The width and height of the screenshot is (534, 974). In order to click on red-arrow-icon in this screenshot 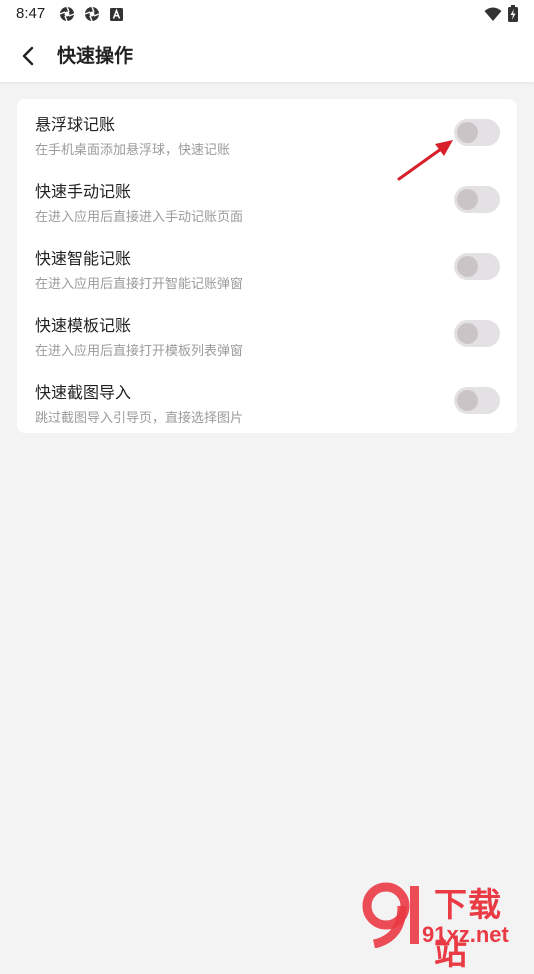, I will do `click(425, 160)`.